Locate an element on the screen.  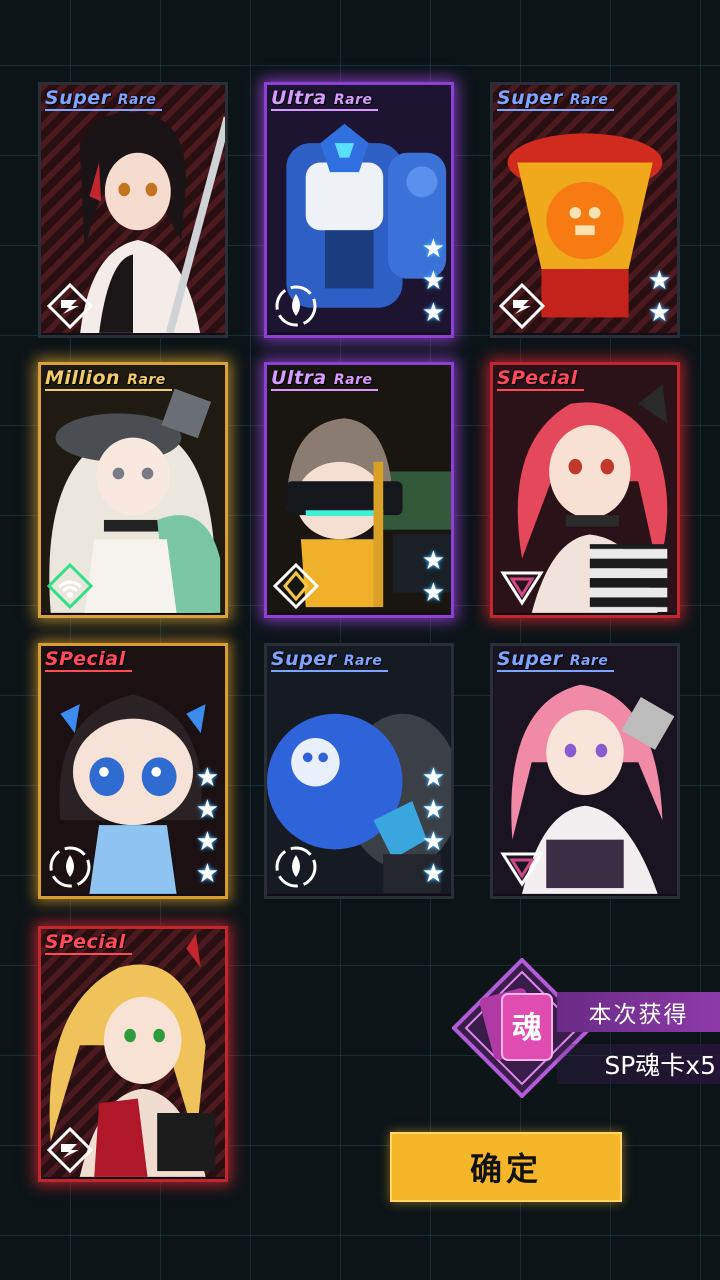
gain-label: 本次获得 is located at coordinates (638, 1012).